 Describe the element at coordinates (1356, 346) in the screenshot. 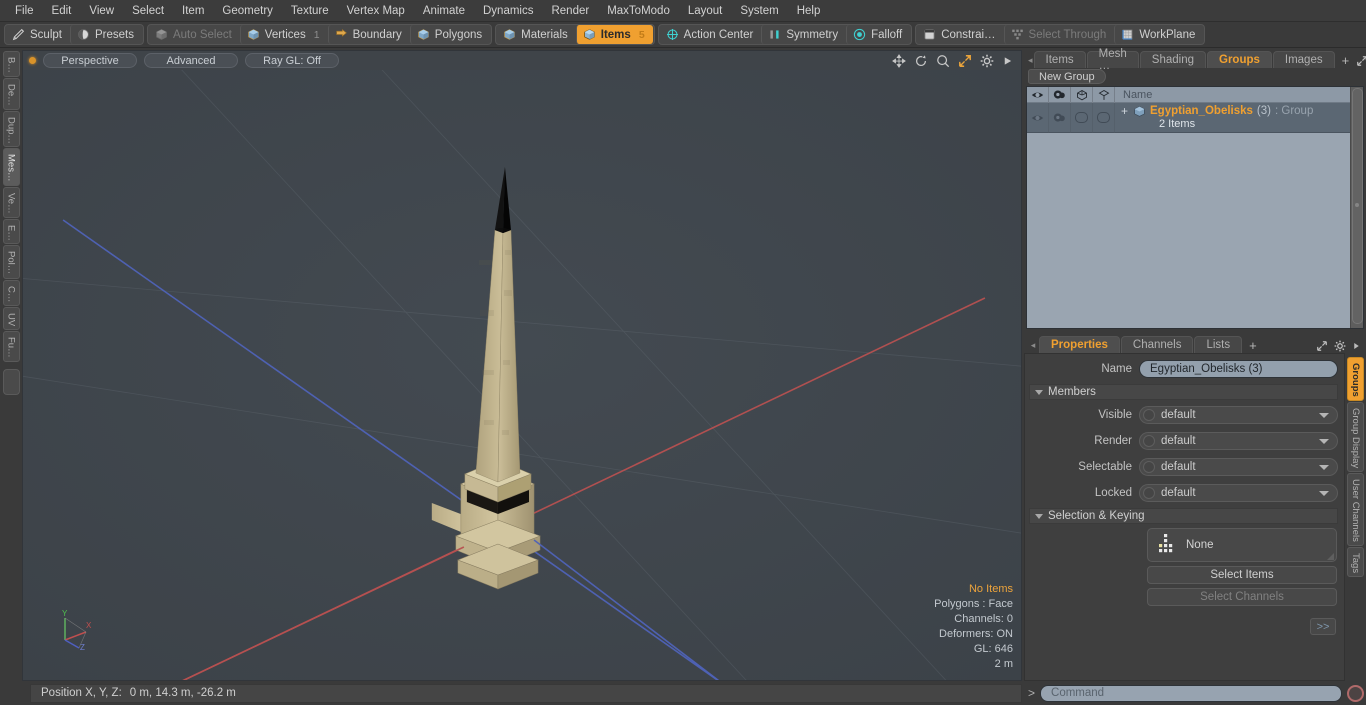

I see `properties-menu-arrow-icon` at that location.